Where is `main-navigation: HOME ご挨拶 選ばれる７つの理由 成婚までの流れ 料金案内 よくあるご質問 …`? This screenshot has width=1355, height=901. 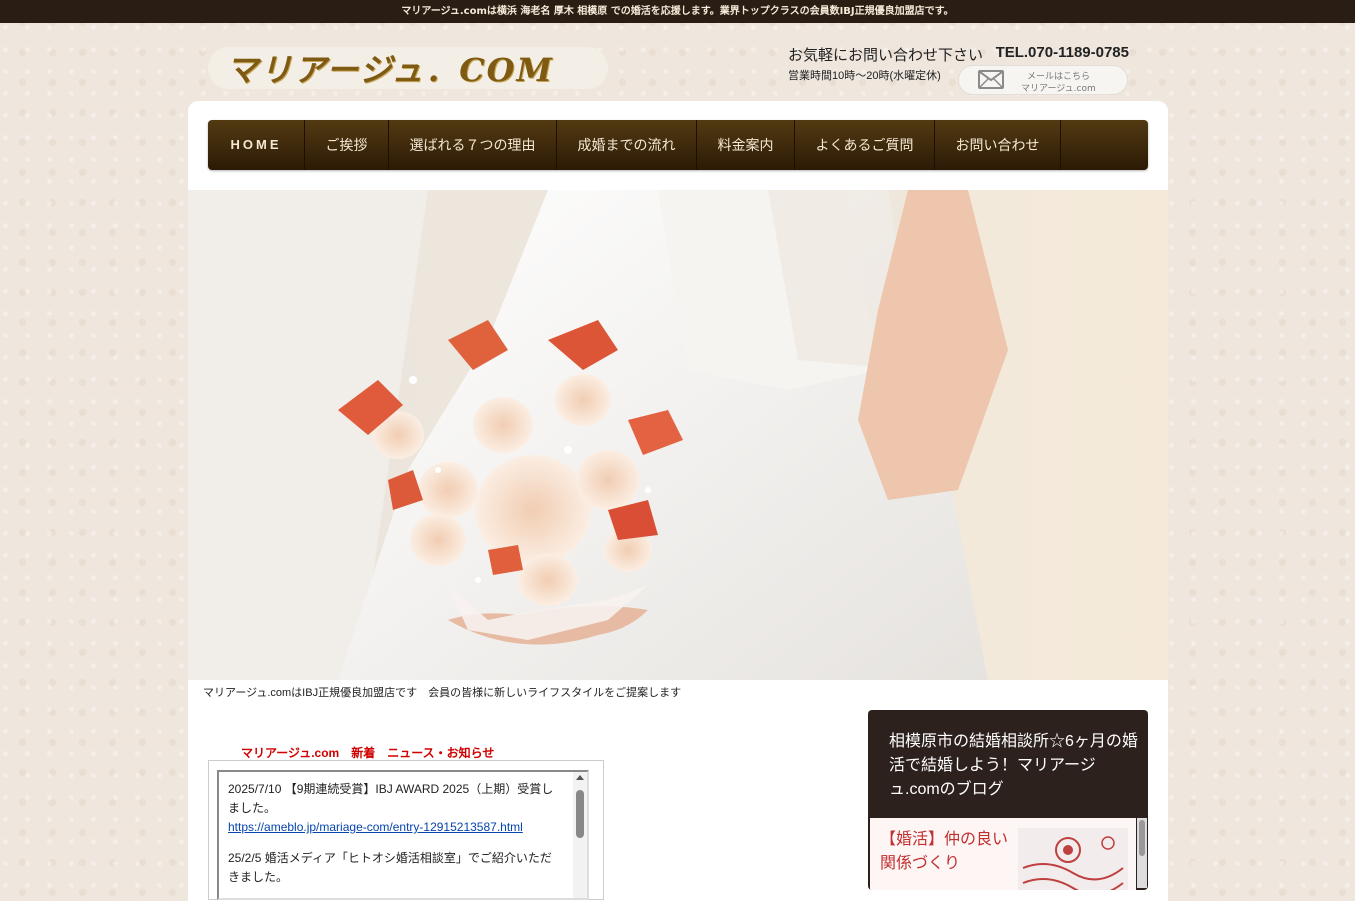 main-navigation: HOME ご挨拶 選ばれる７つの理由 成婚までの流れ 料金案内 よくあるご質問 … is located at coordinates (678, 145).